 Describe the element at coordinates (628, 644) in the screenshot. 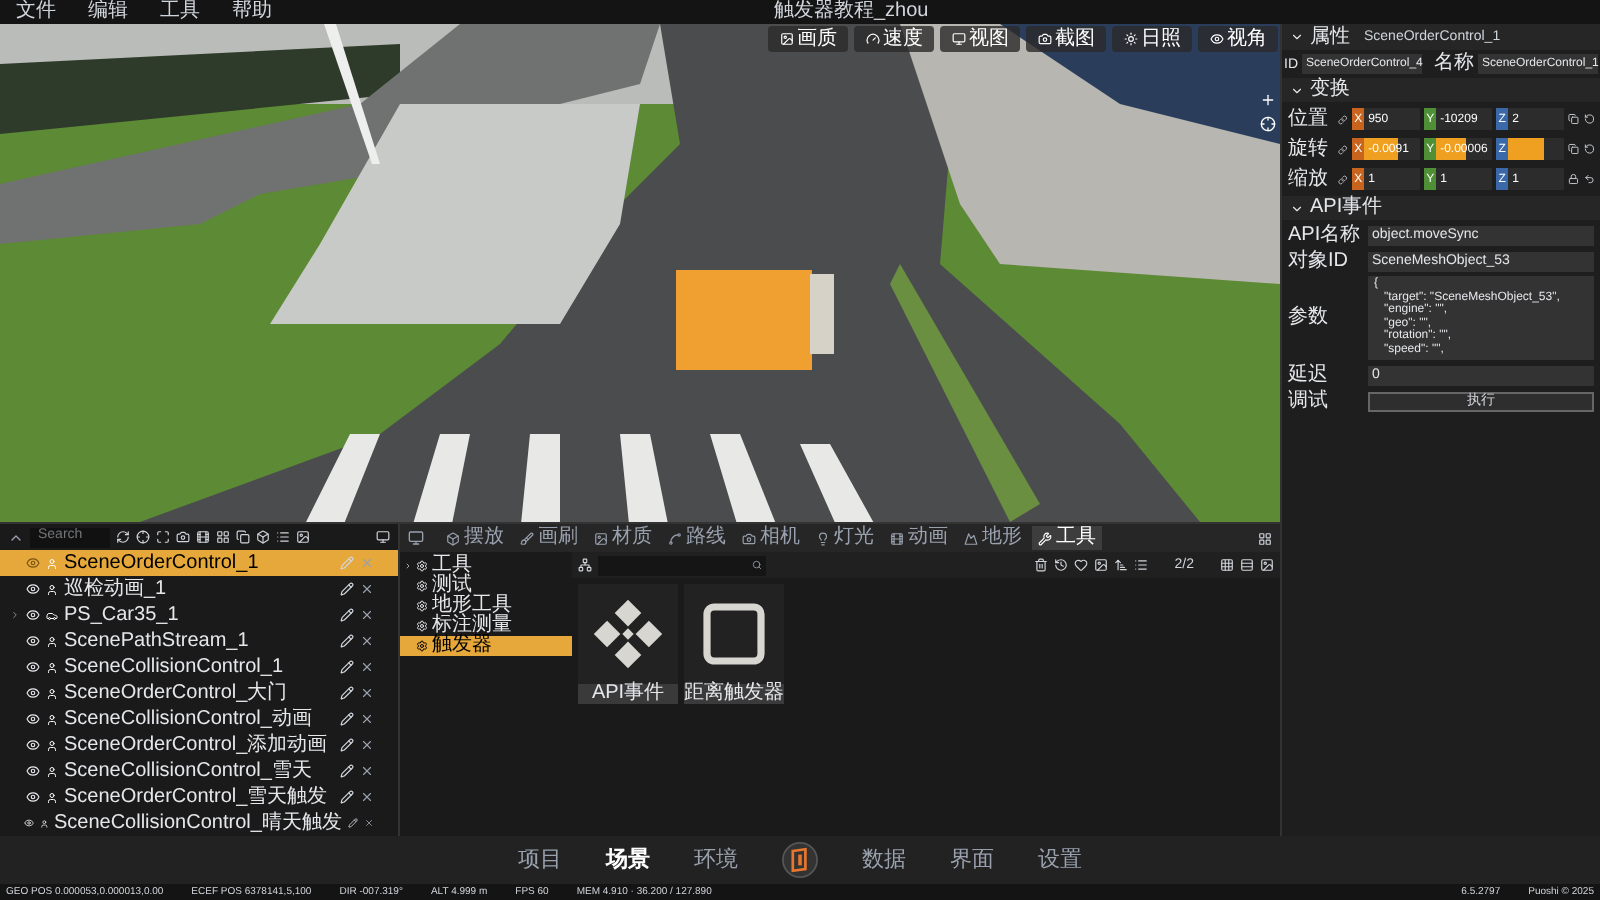

I see `asset-tile: API事件` at that location.